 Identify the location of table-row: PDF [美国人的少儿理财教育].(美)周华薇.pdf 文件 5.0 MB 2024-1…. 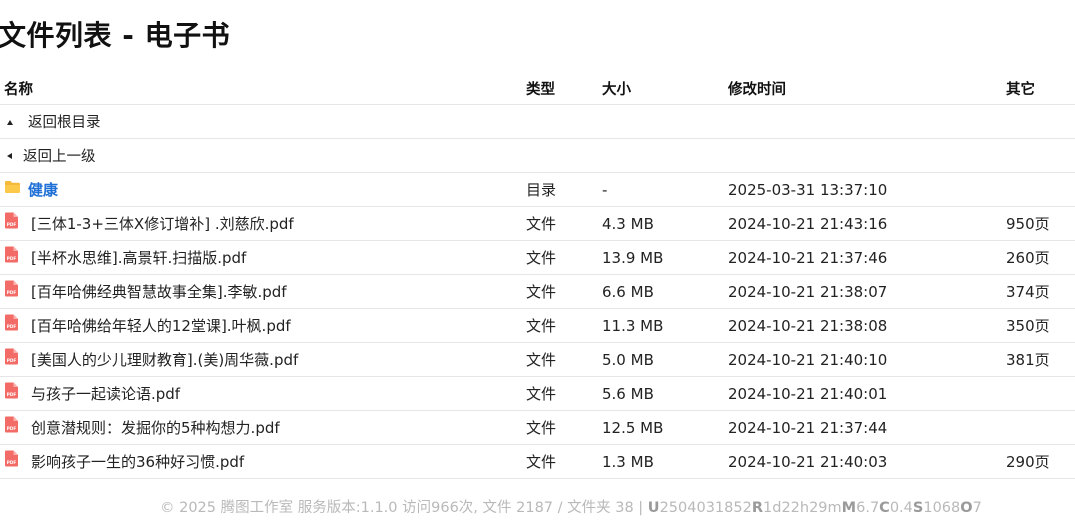
(537, 359).